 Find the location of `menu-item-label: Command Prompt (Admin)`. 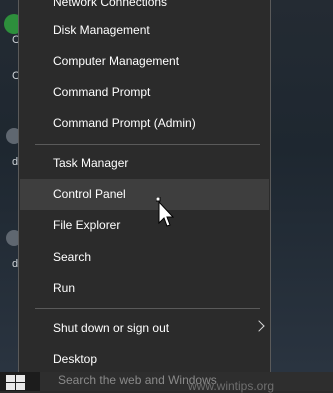

menu-item-label: Command Prompt (Admin) is located at coordinates (124, 123).